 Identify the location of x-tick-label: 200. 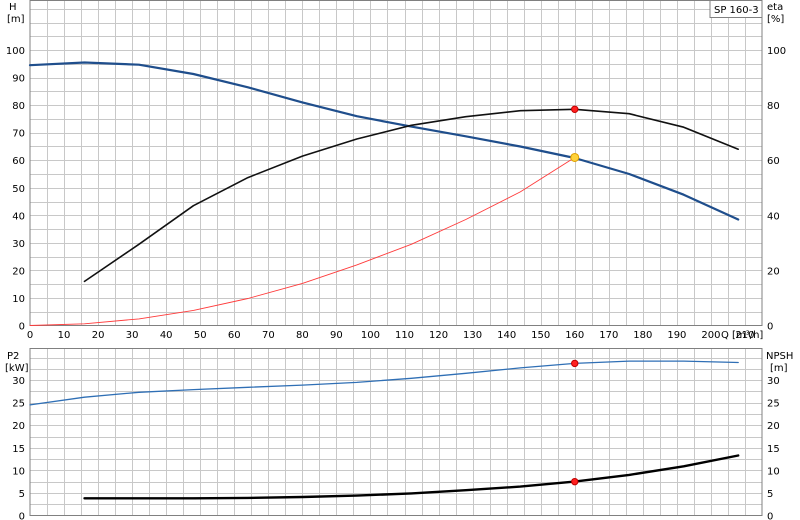
(710, 335).